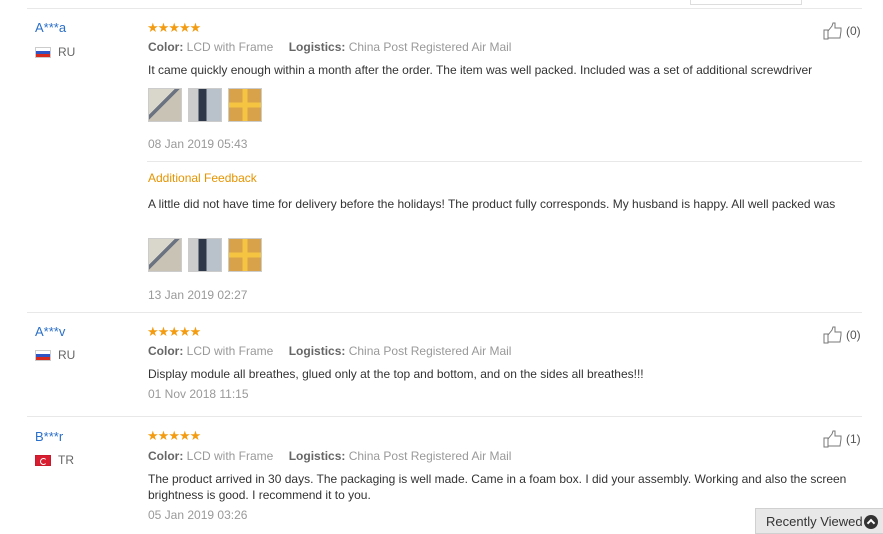  I want to click on country-code: TR, so click(66, 460).